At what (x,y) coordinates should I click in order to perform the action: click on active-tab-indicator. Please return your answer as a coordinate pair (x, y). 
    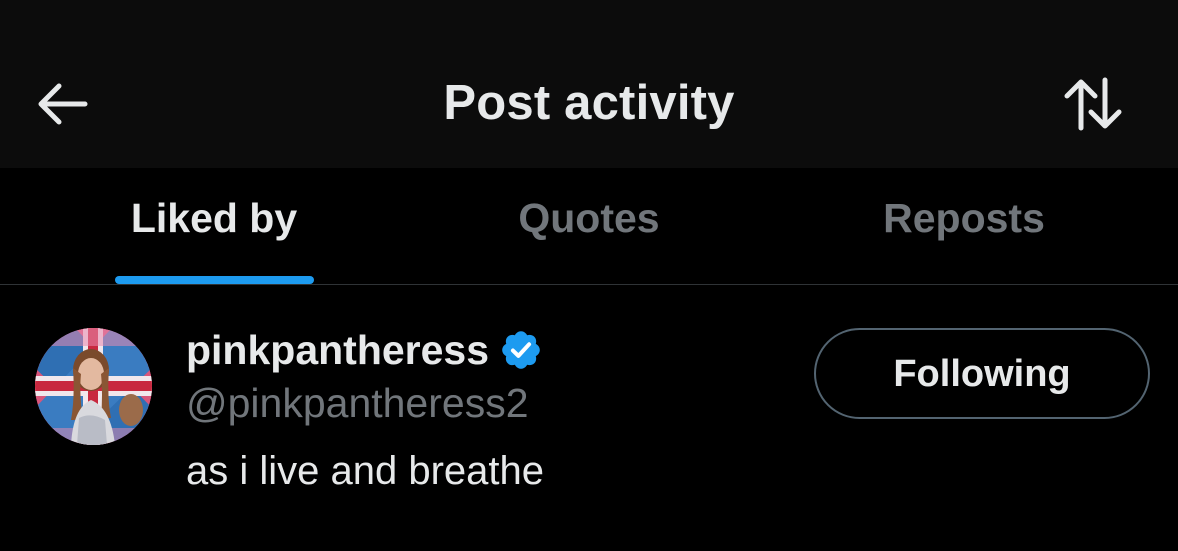
    Looking at the image, I should click on (214, 280).